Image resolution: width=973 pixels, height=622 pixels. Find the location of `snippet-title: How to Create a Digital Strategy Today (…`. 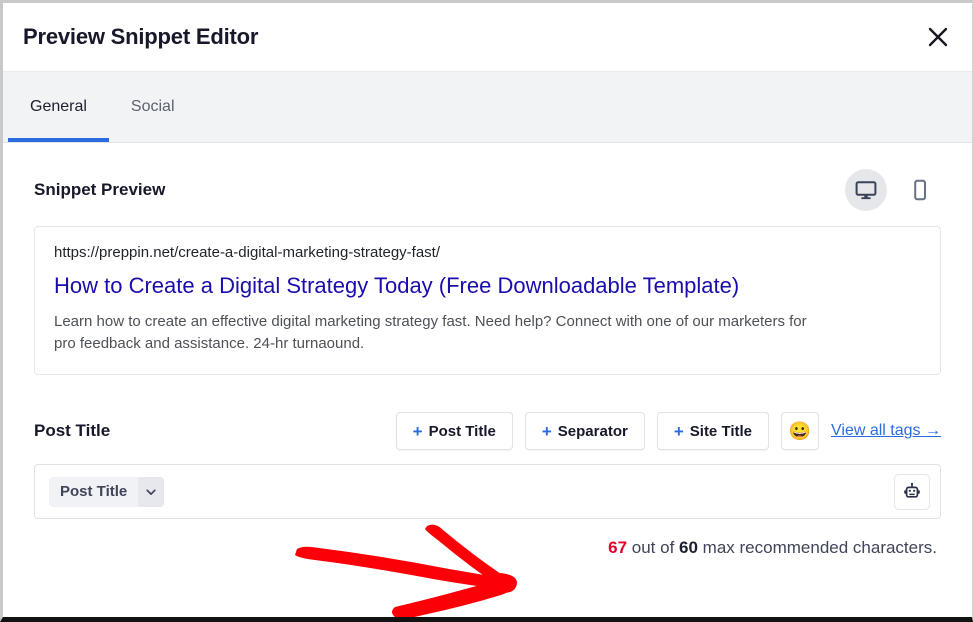

snippet-title: How to Create a Digital Strategy Today (… is located at coordinates (487, 286).